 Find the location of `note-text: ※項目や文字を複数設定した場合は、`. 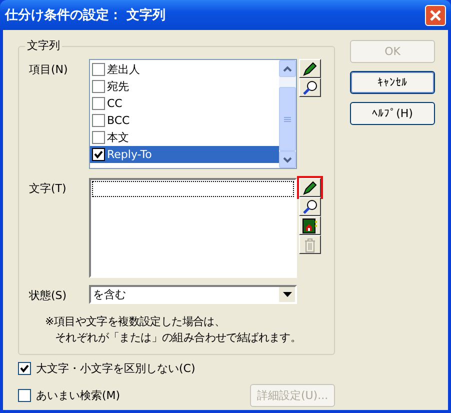

note-text: ※項目や文字を複数設定した場合は、 is located at coordinates (135, 322).